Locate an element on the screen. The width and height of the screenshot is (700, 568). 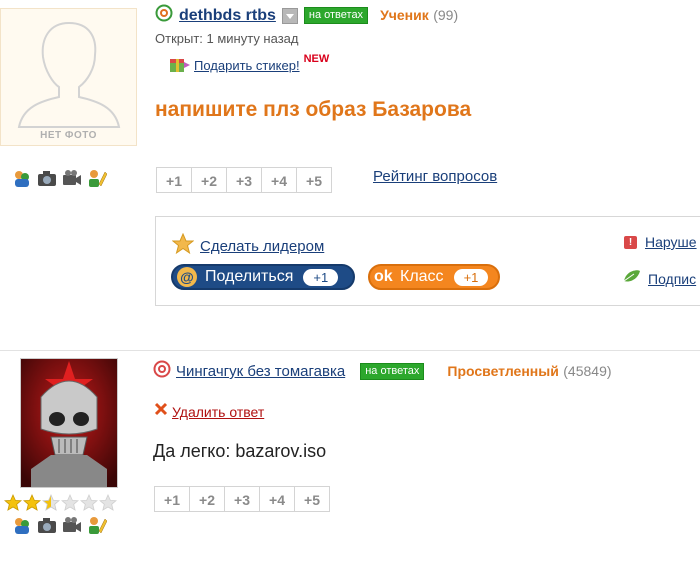
subscribe-row: Подпис is located at coordinates (659, 278).